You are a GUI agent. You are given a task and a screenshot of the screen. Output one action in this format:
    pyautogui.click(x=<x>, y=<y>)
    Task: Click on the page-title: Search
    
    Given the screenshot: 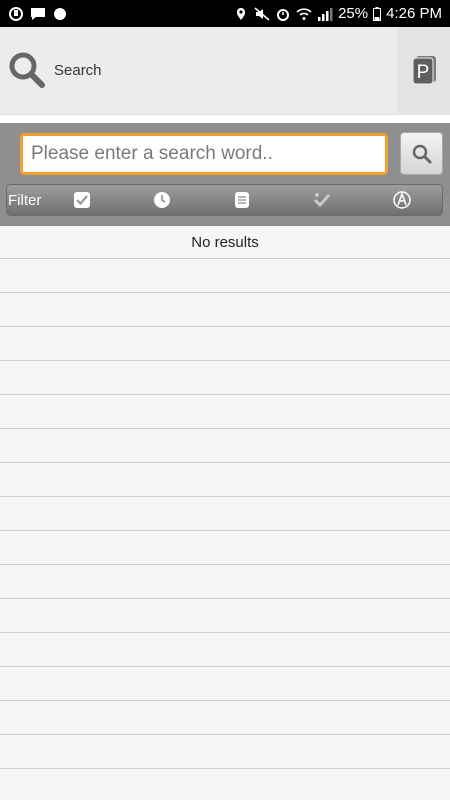 What is the action you would take?
    pyautogui.click(x=78, y=70)
    